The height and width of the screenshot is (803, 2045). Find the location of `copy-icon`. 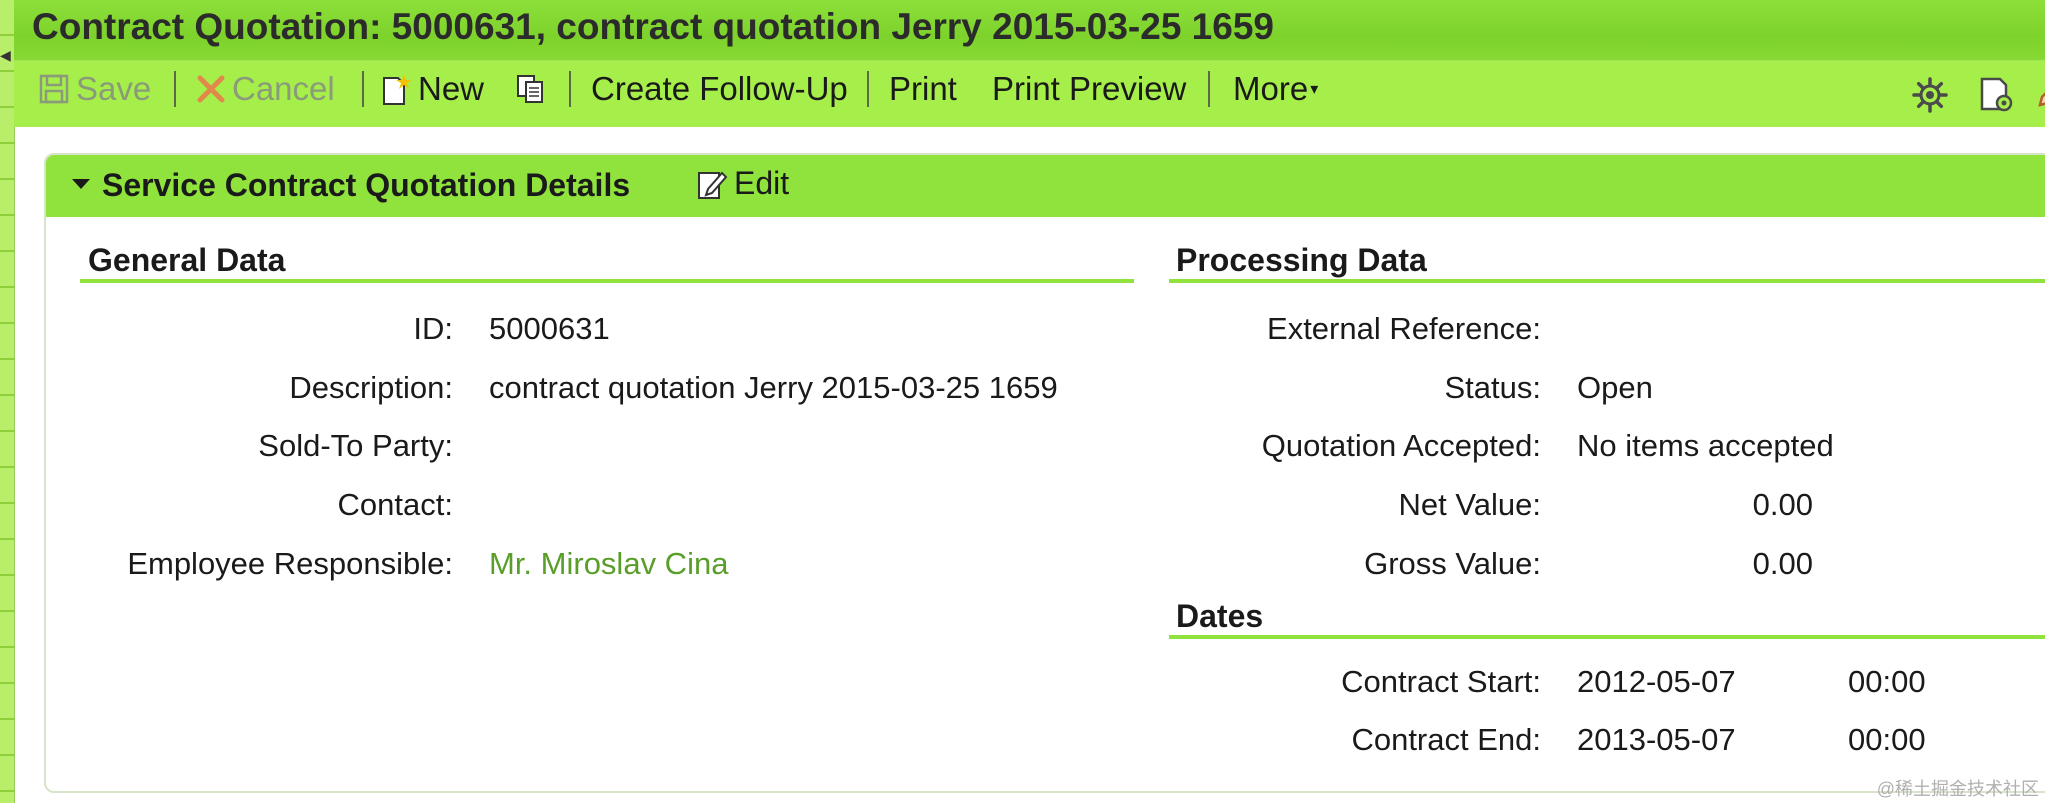

copy-icon is located at coordinates (531, 89).